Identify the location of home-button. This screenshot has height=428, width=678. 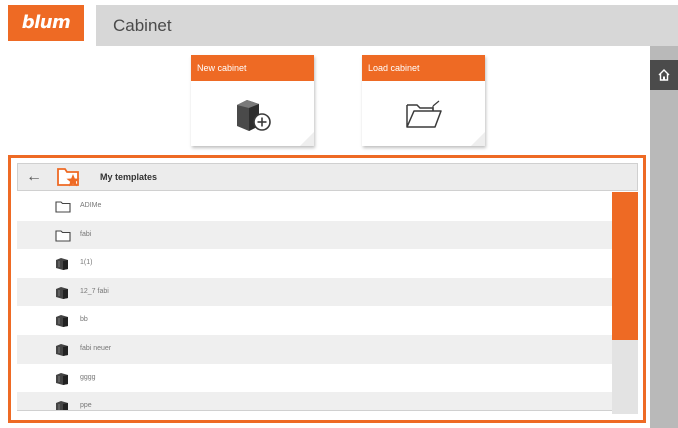
(664, 75).